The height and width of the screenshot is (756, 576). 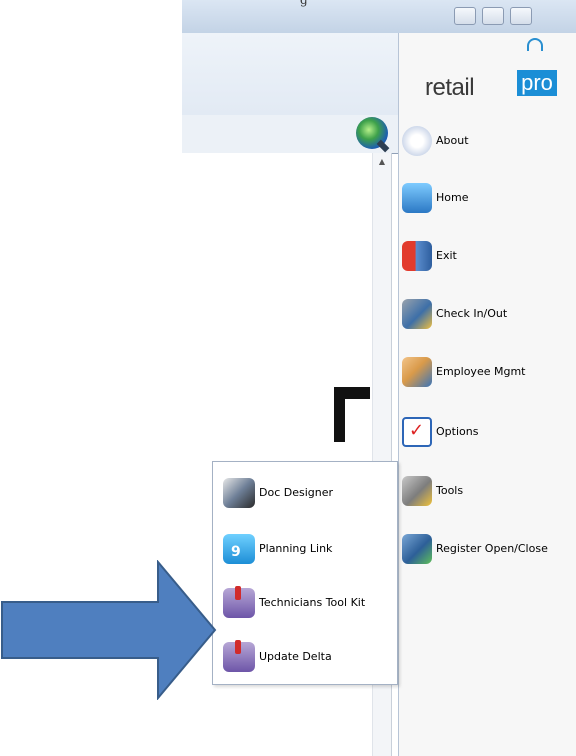 What do you see at coordinates (382, 163) in the screenshot?
I see `scroll-up-arrow-icon: ▲` at bounding box center [382, 163].